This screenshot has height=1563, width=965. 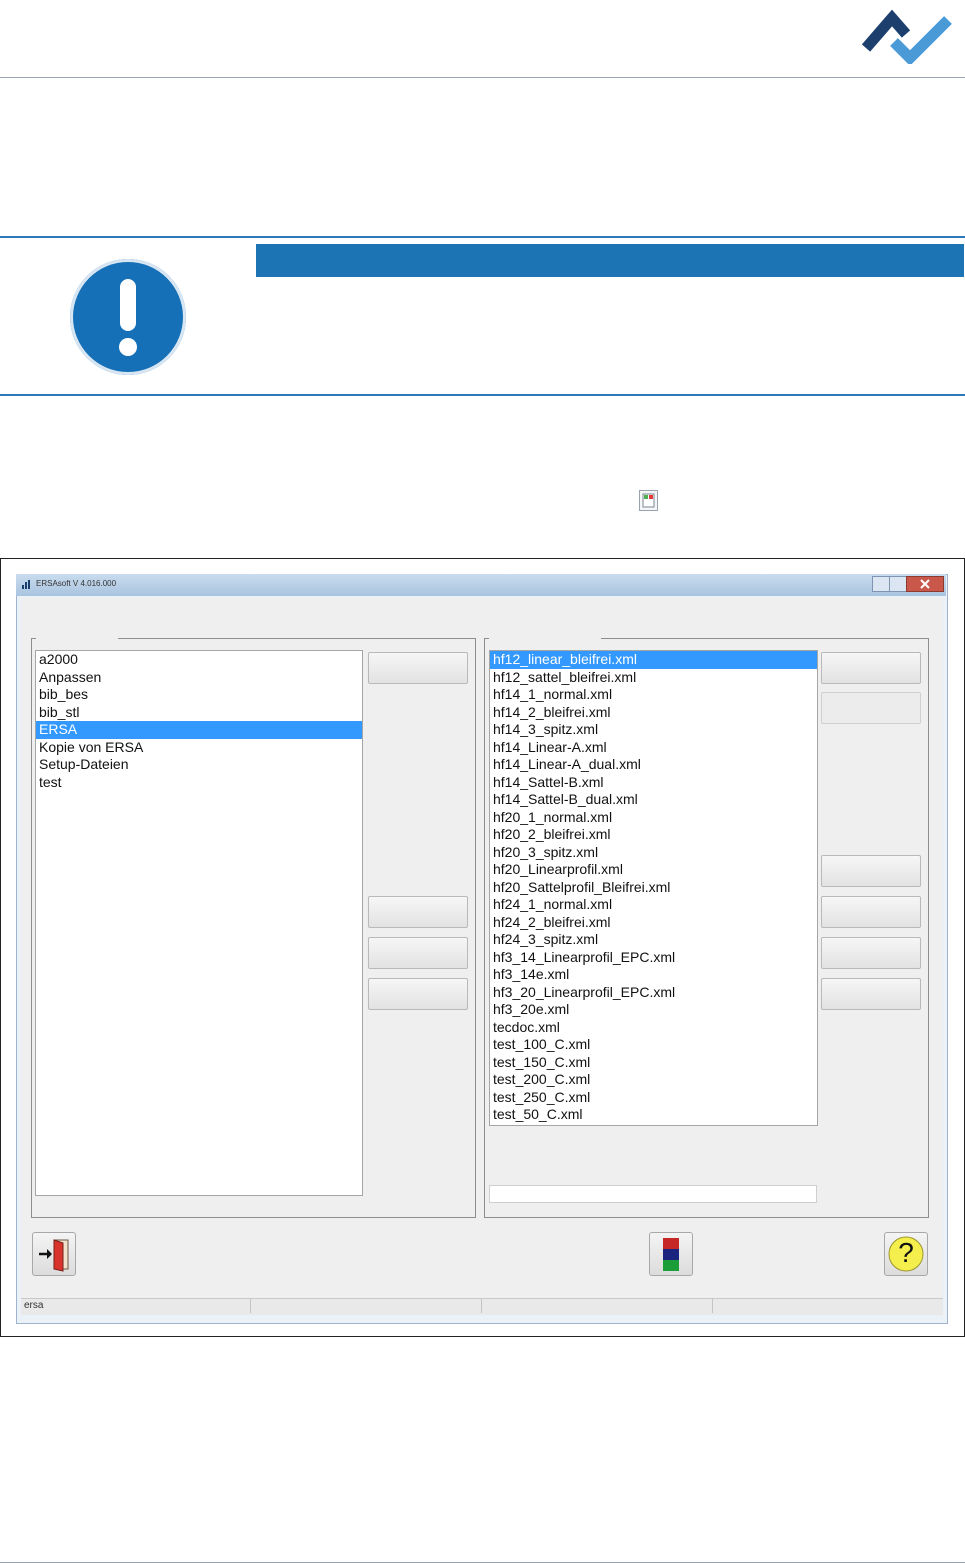 I want to click on list-item: Setup-Dateien, so click(x=199, y=765).